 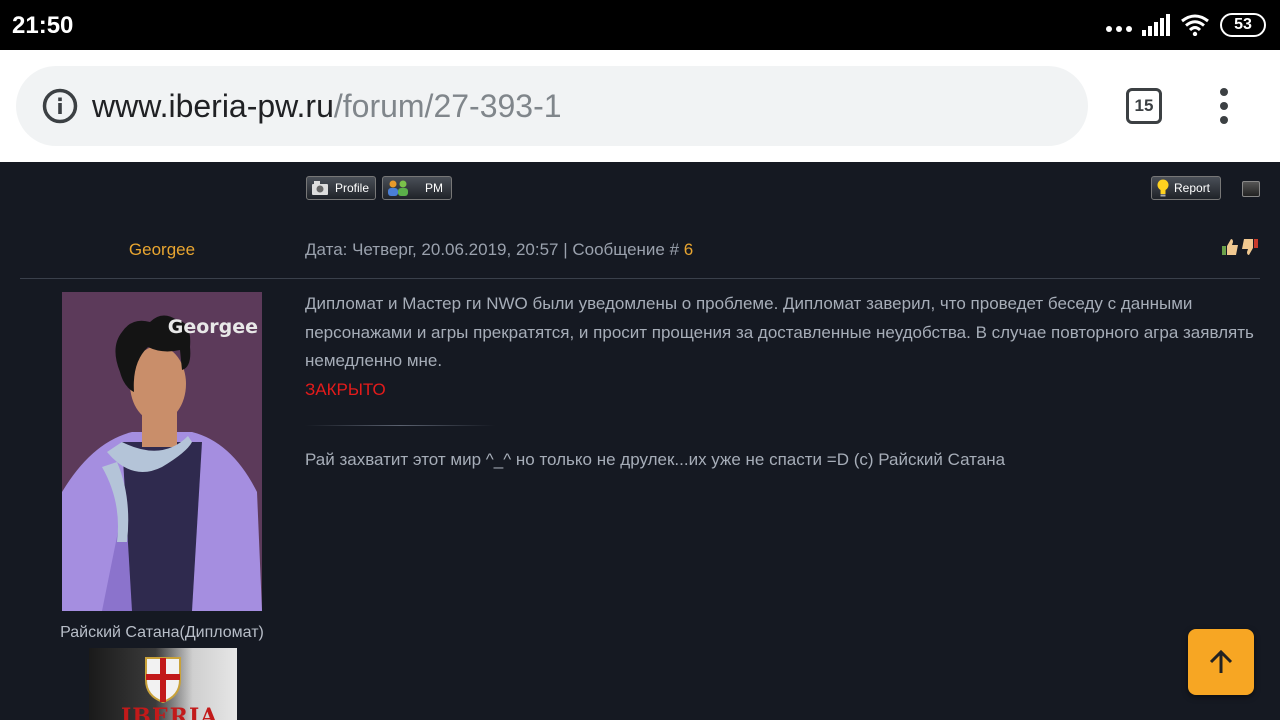 What do you see at coordinates (345, 389) in the screenshot?
I see `post-status: ЗАКРЫТО` at bounding box center [345, 389].